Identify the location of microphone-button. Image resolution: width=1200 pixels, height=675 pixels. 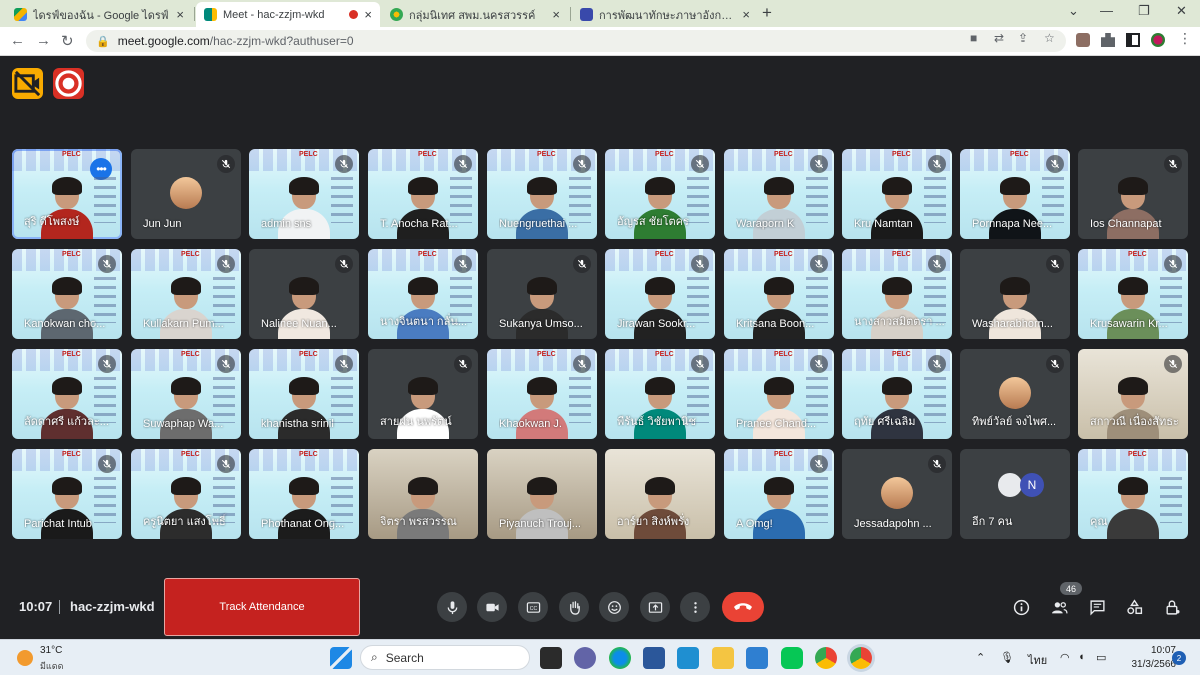
(452, 607).